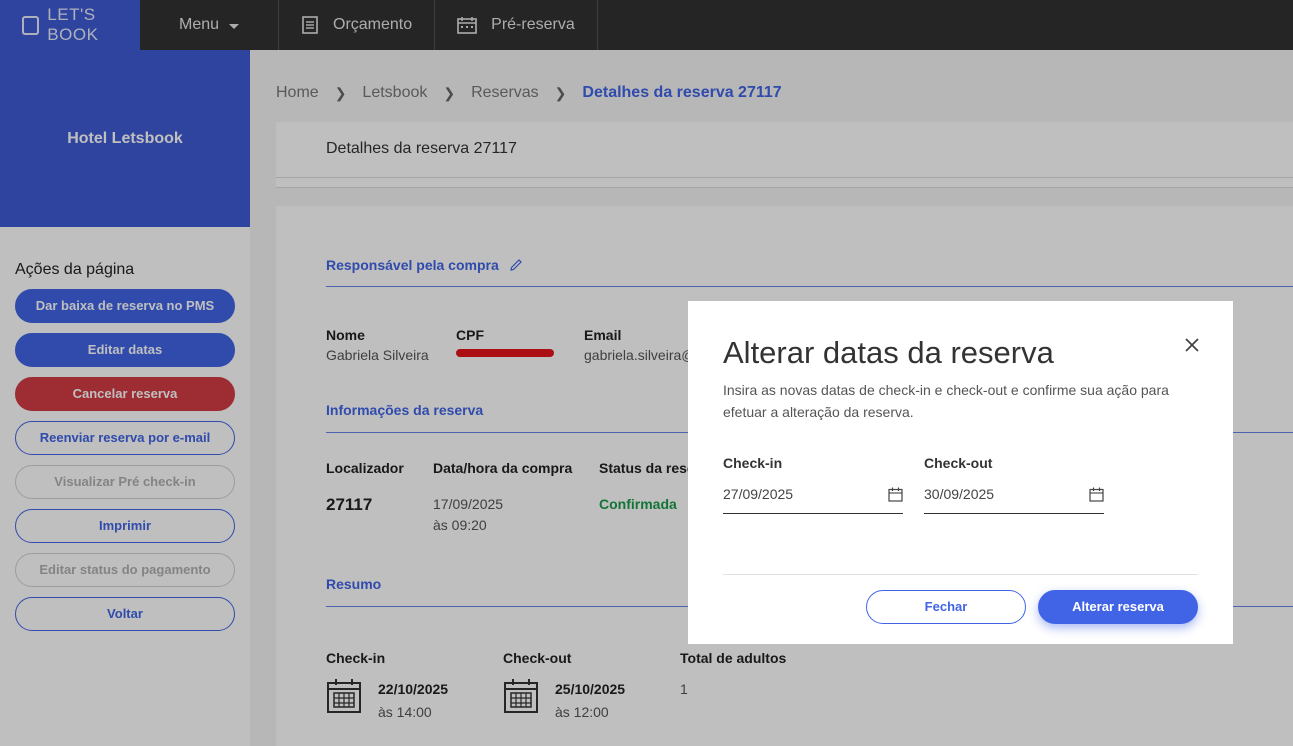  Describe the element at coordinates (958, 463) in the screenshot. I see `checkout-field-label: Check-out` at that location.